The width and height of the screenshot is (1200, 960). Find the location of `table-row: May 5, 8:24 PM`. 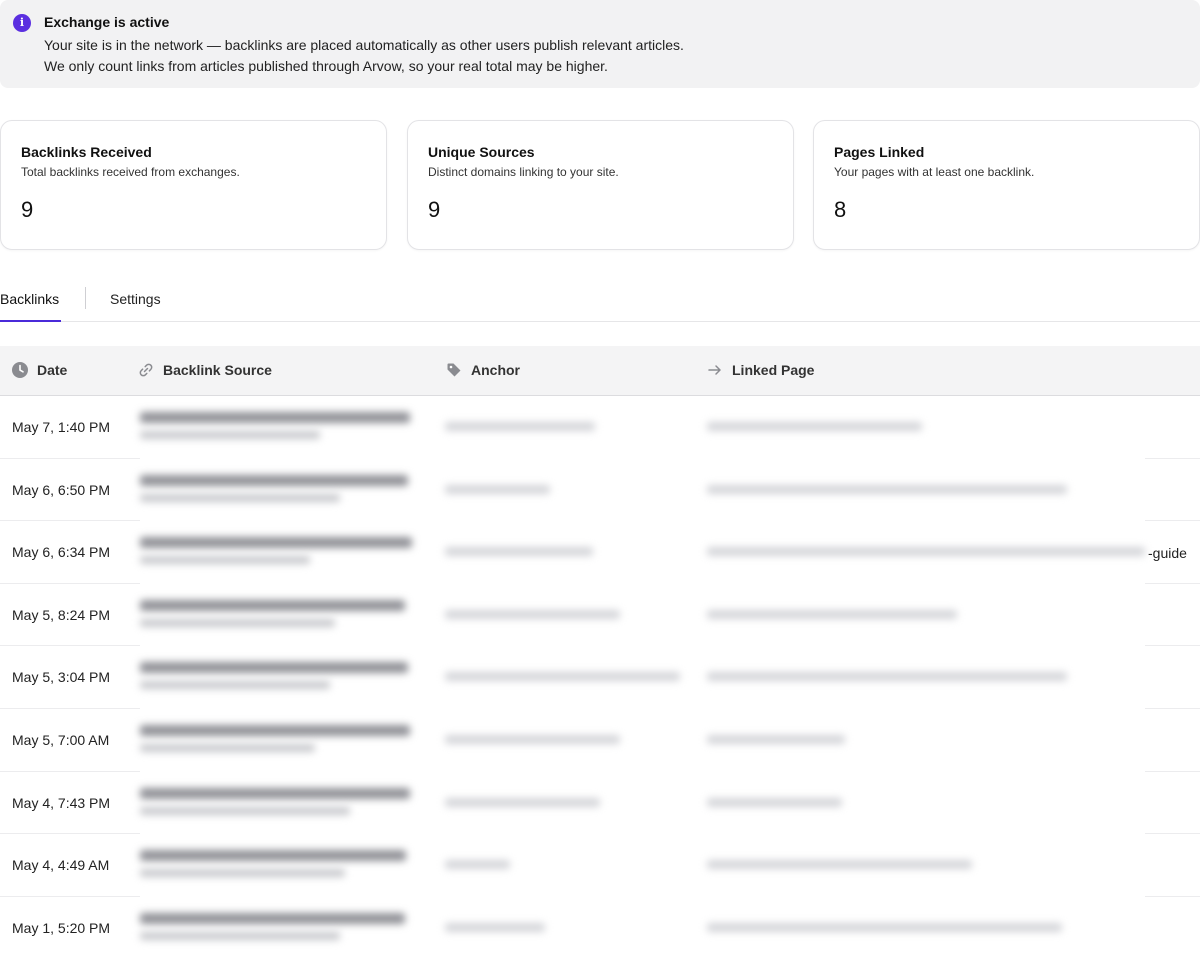

table-row: May 5, 8:24 PM is located at coordinates (600, 615).